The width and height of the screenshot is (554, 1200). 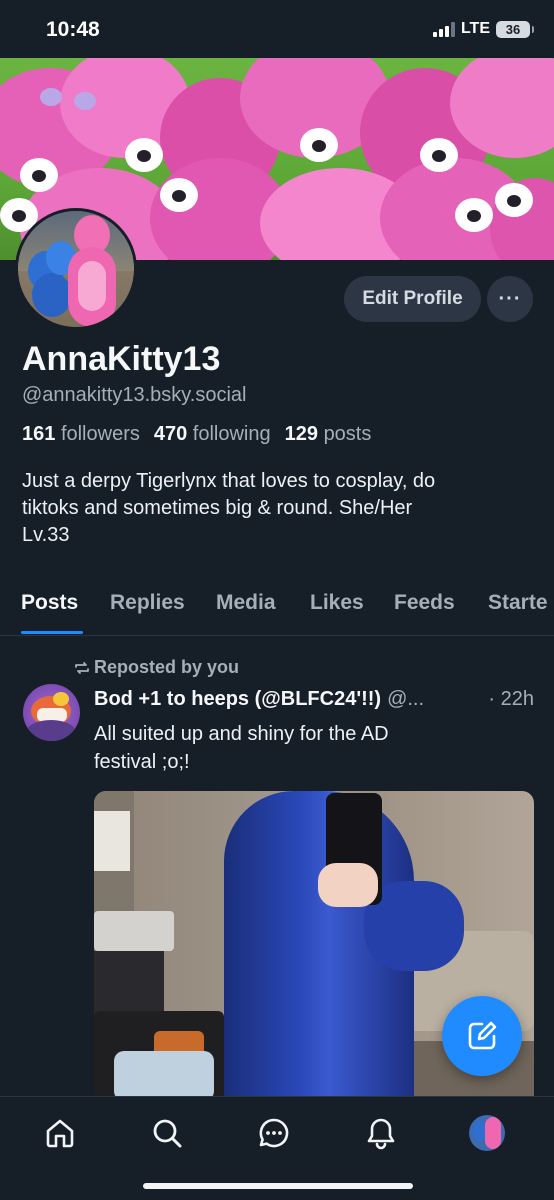 I want to click on nav-profile-avatar, so click(x=487, y=1133).